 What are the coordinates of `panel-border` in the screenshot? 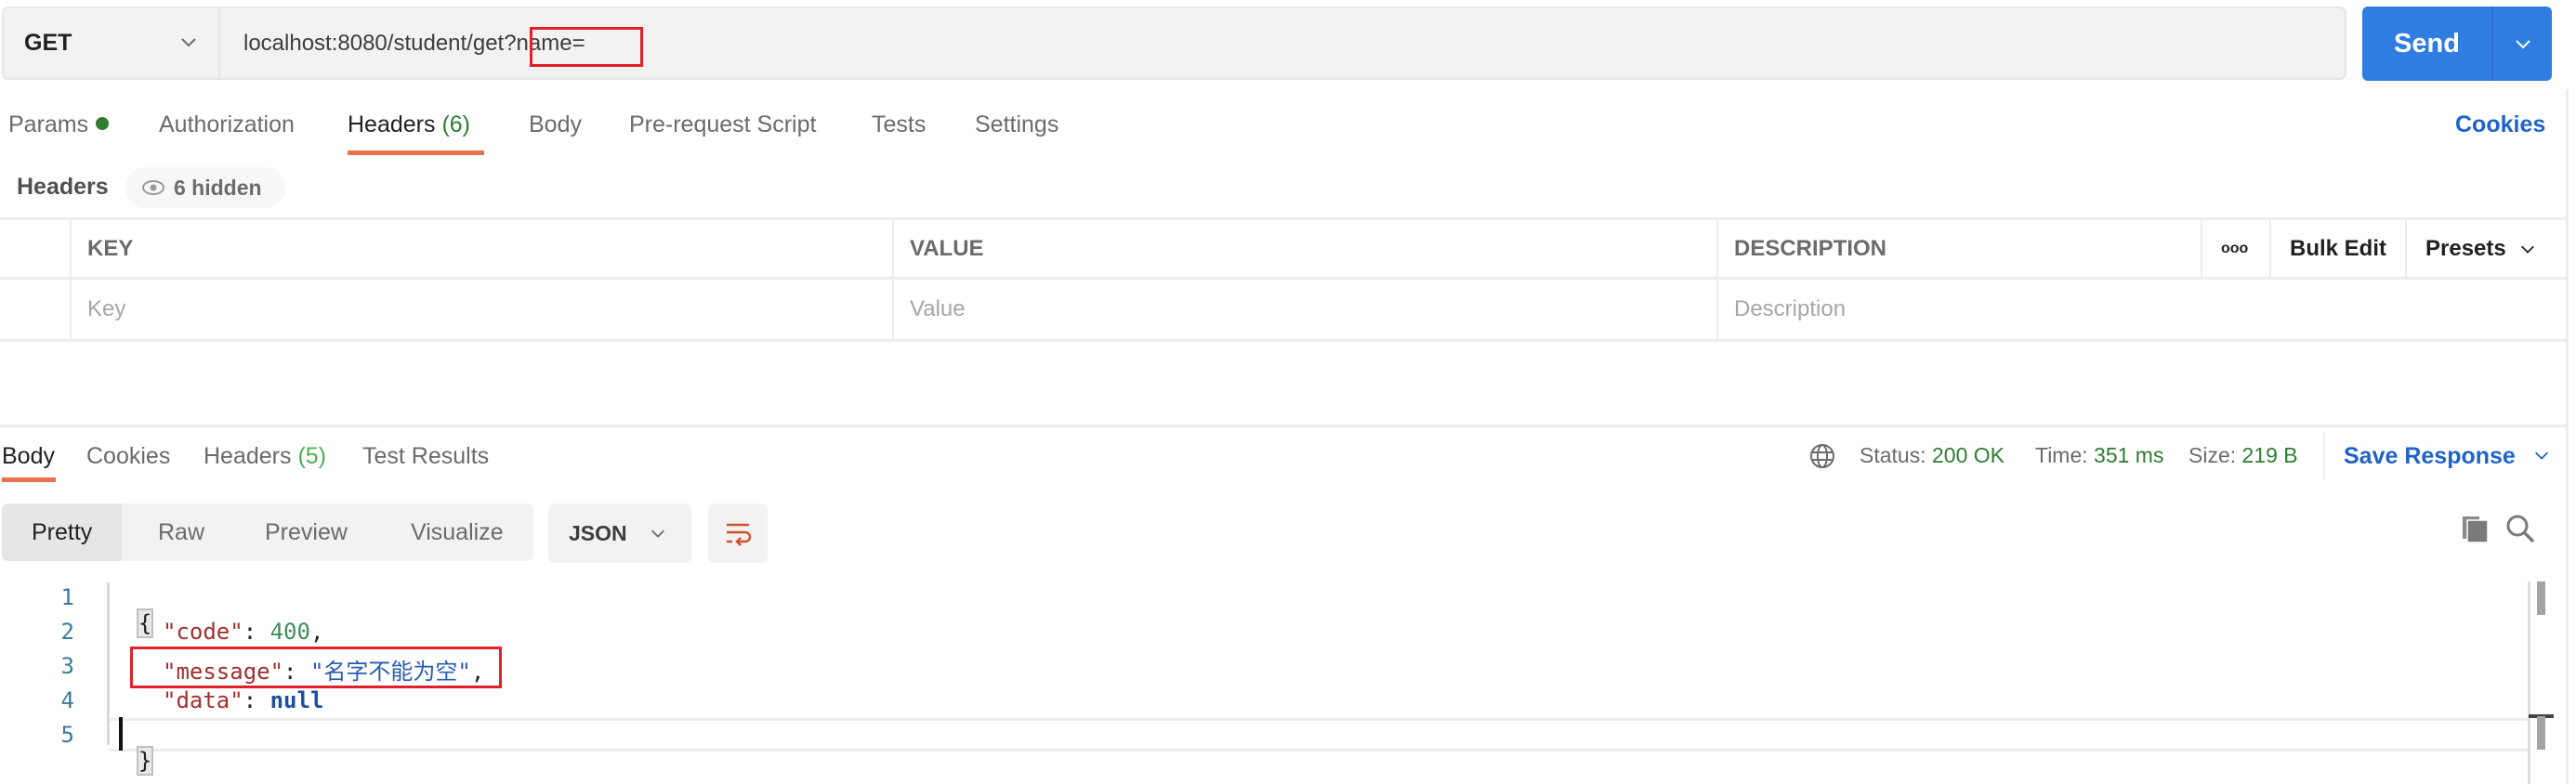 It's located at (2567, 436).